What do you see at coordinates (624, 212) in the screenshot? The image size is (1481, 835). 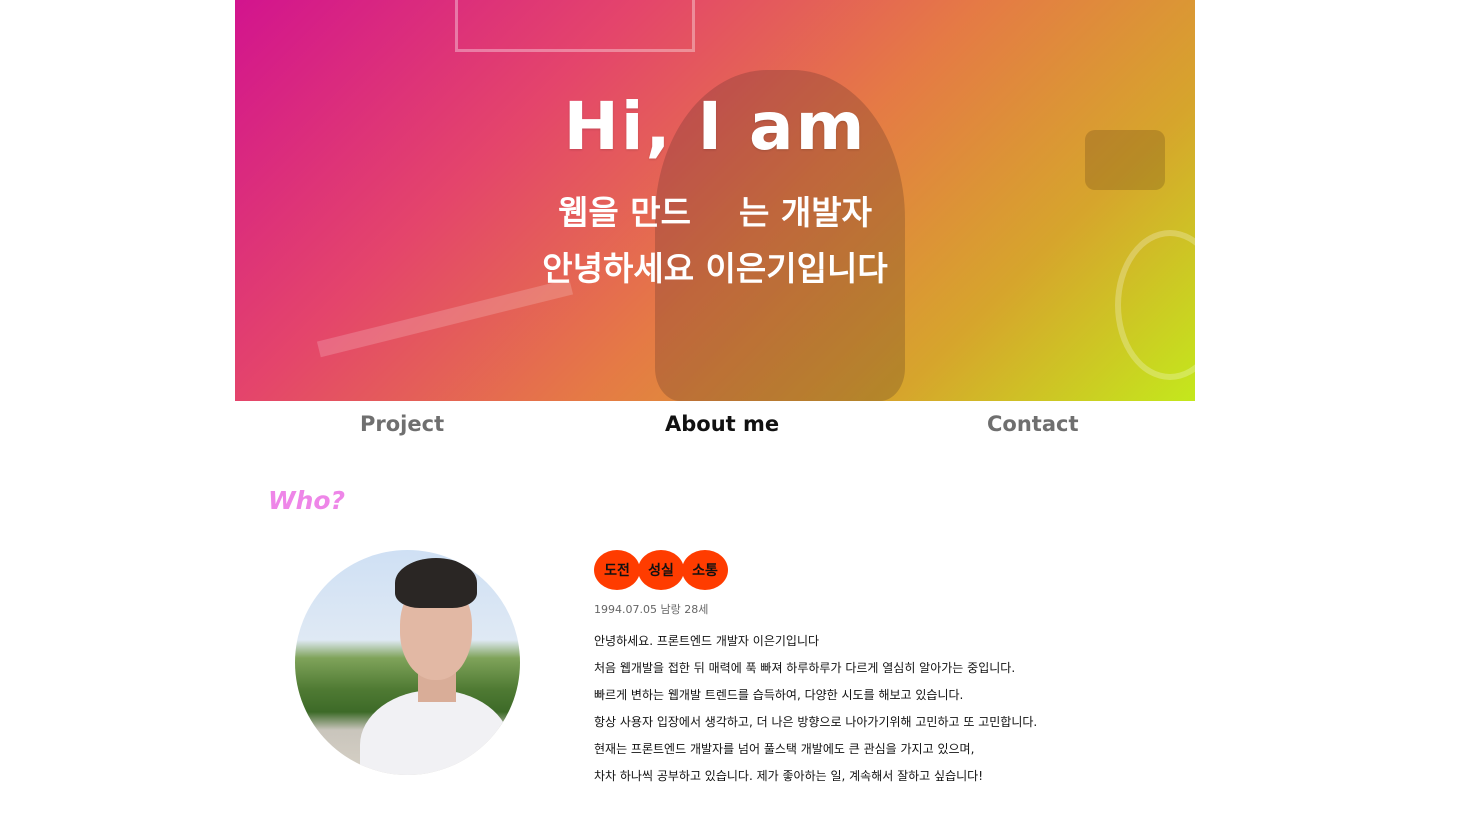 I see `hero-subtitle-part-a: 웹을 만드` at bounding box center [624, 212].